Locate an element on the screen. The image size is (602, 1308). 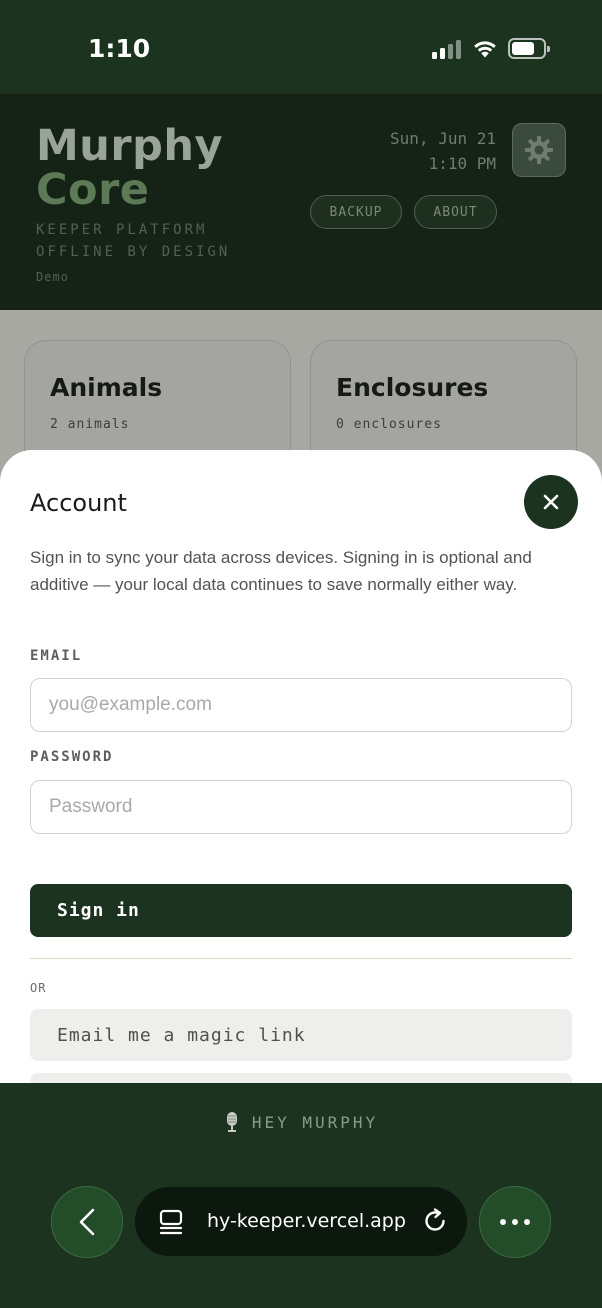
status-bar: 1:10 is located at coordinates (301, 47).